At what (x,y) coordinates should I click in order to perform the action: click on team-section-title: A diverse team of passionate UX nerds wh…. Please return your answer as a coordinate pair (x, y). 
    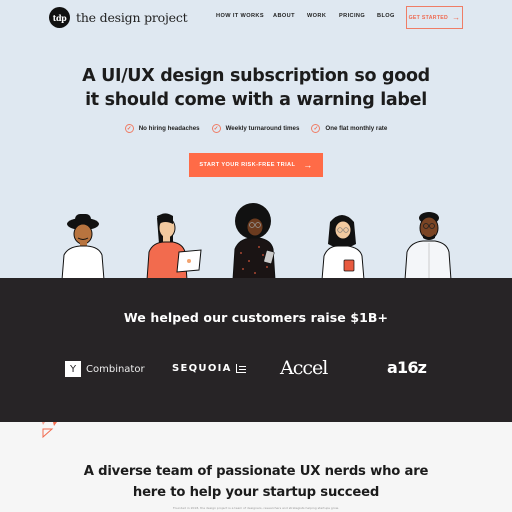
    Looking at the image, I should click on (256, 482).